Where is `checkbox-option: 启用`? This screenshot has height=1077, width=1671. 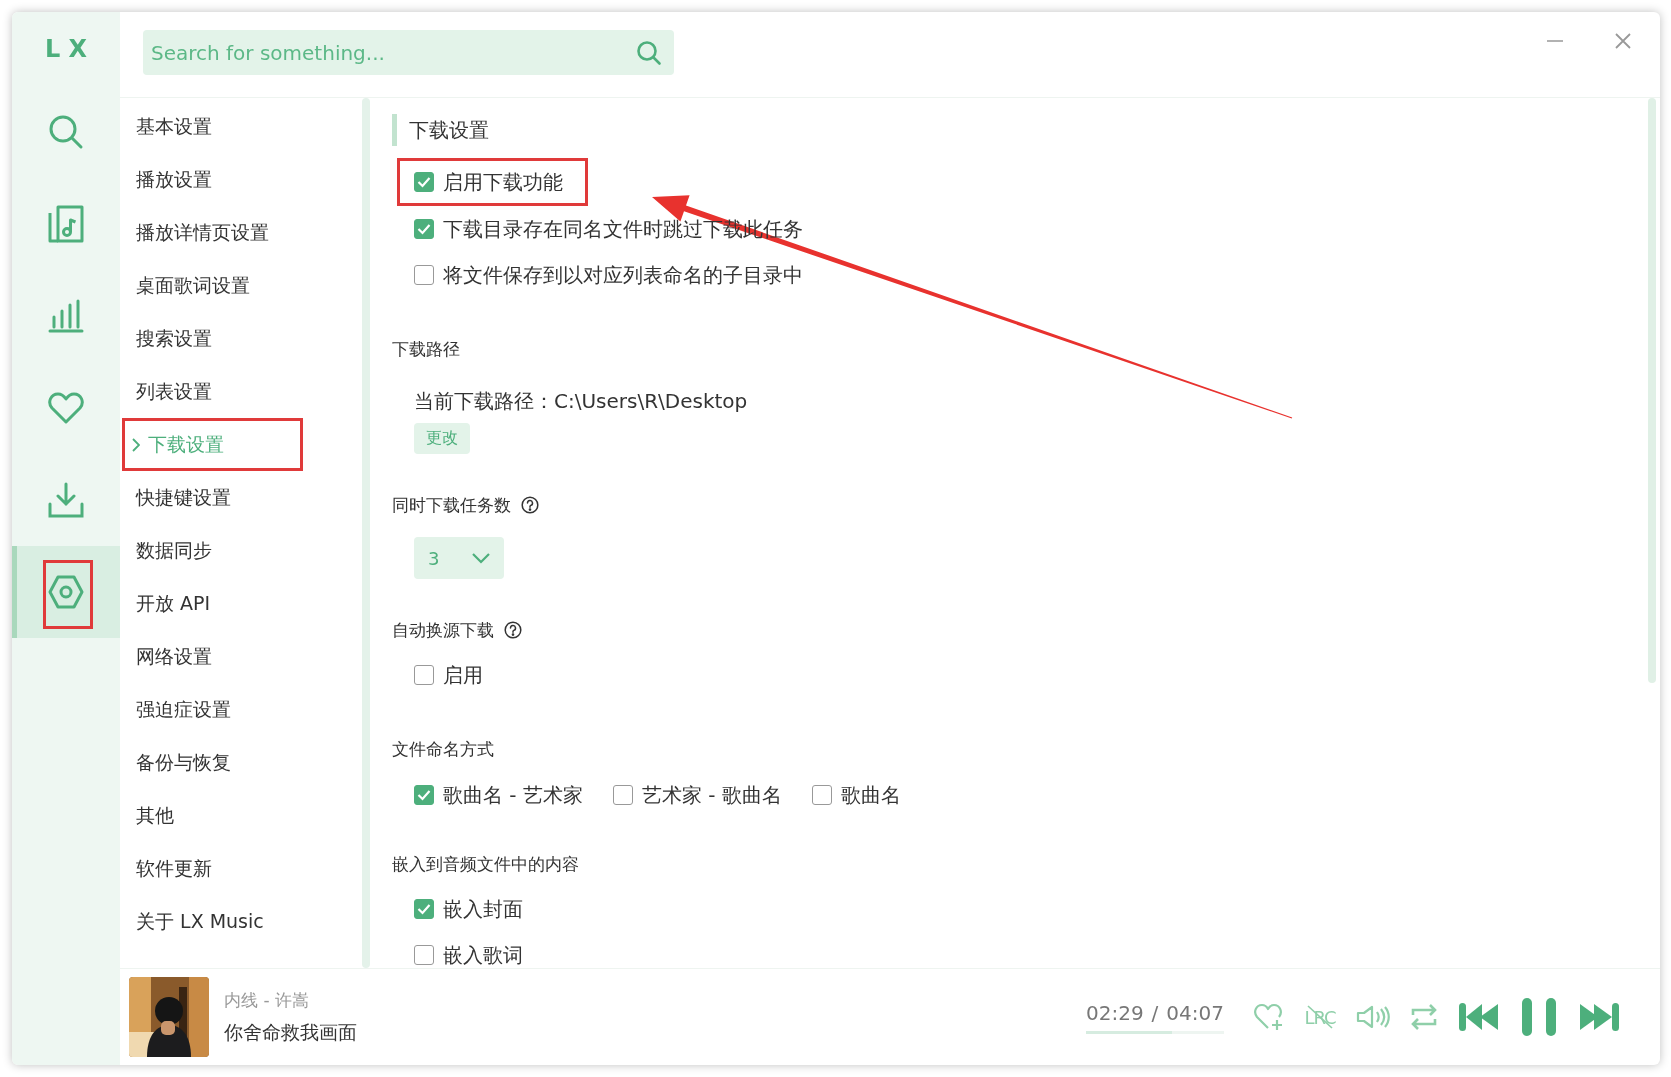 checkbox-option: 启用 is located at coordinates (448, 675).